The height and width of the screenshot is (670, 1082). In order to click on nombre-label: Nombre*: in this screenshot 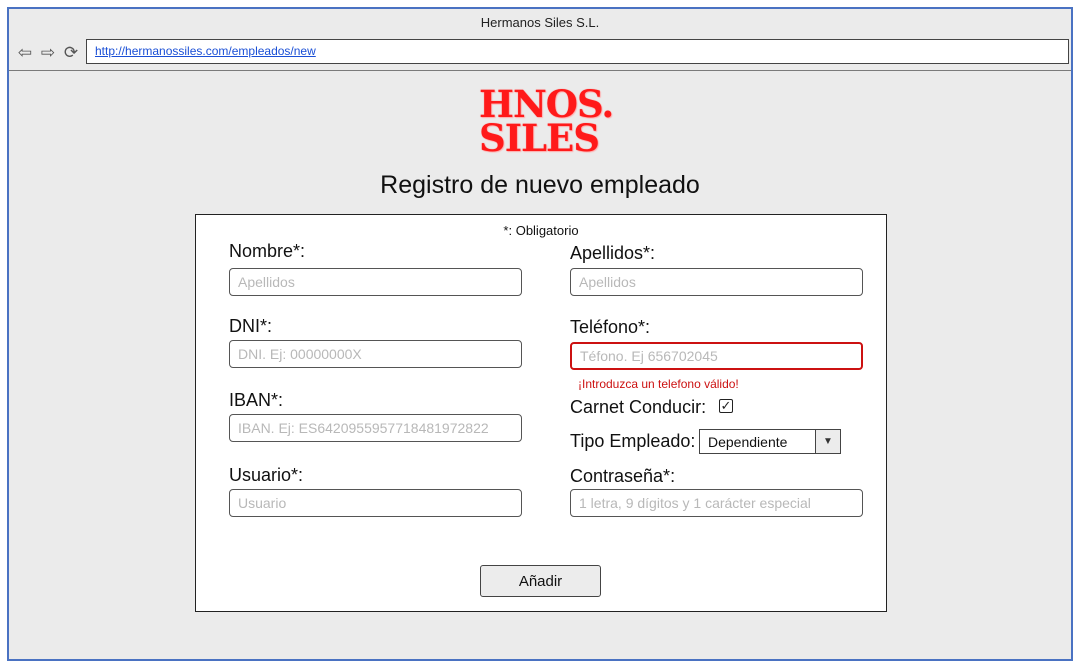, I will do `click(267, 251)`.